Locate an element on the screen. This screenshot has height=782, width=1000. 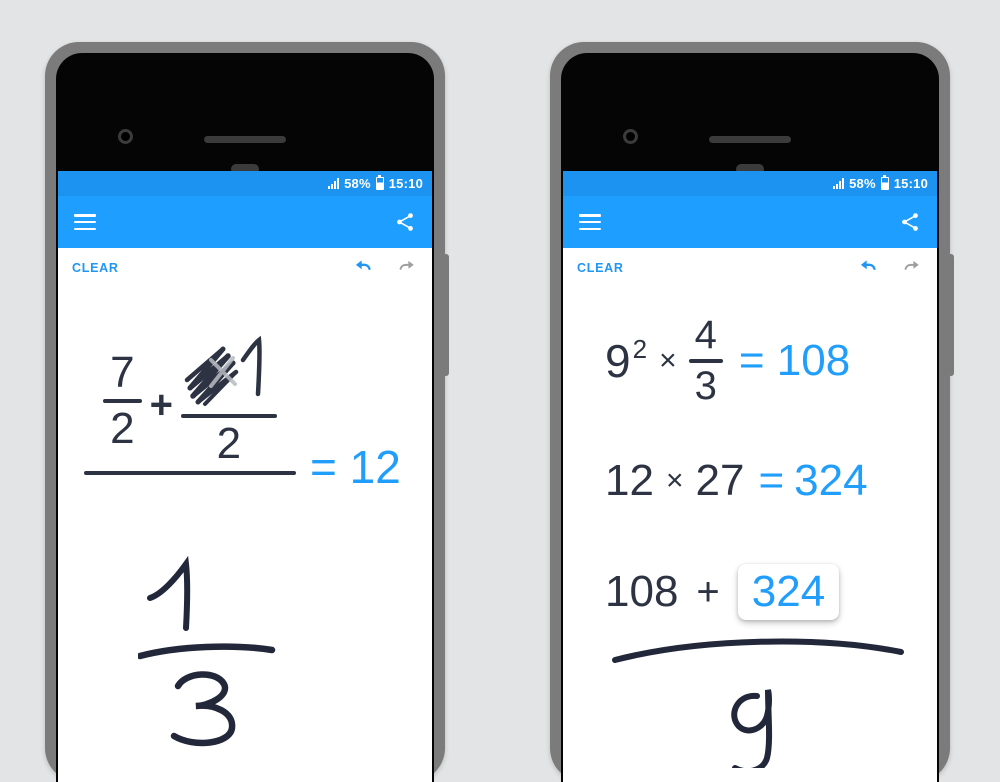
power-exponent: 2 is located at coordinates (640, 348).